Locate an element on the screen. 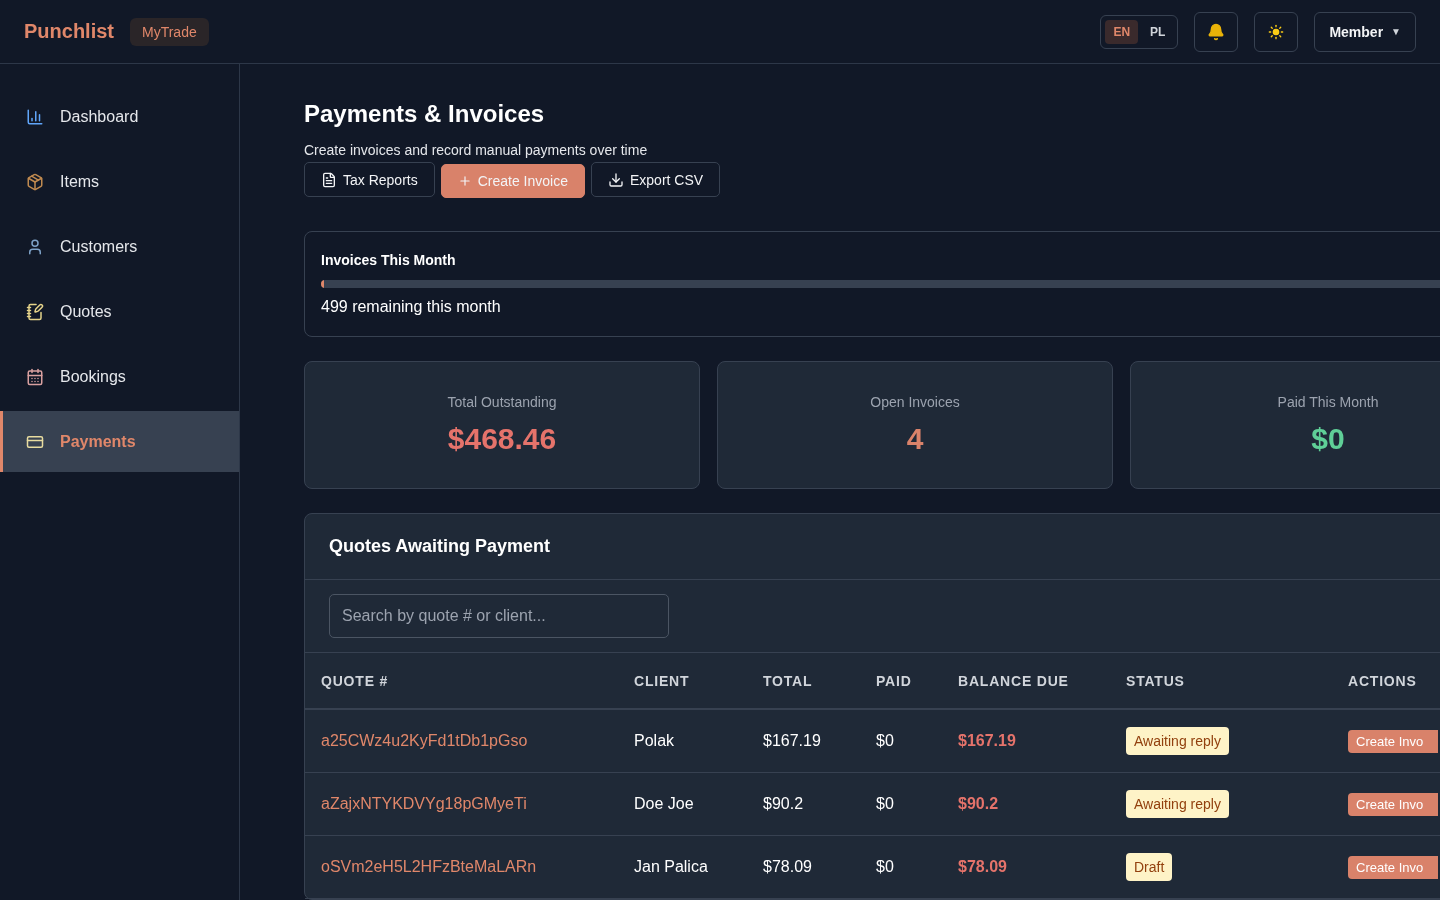 This screenshot has width=1440, height=900. table-cell-text: Jan Palica is located at coordinates (671, 867).